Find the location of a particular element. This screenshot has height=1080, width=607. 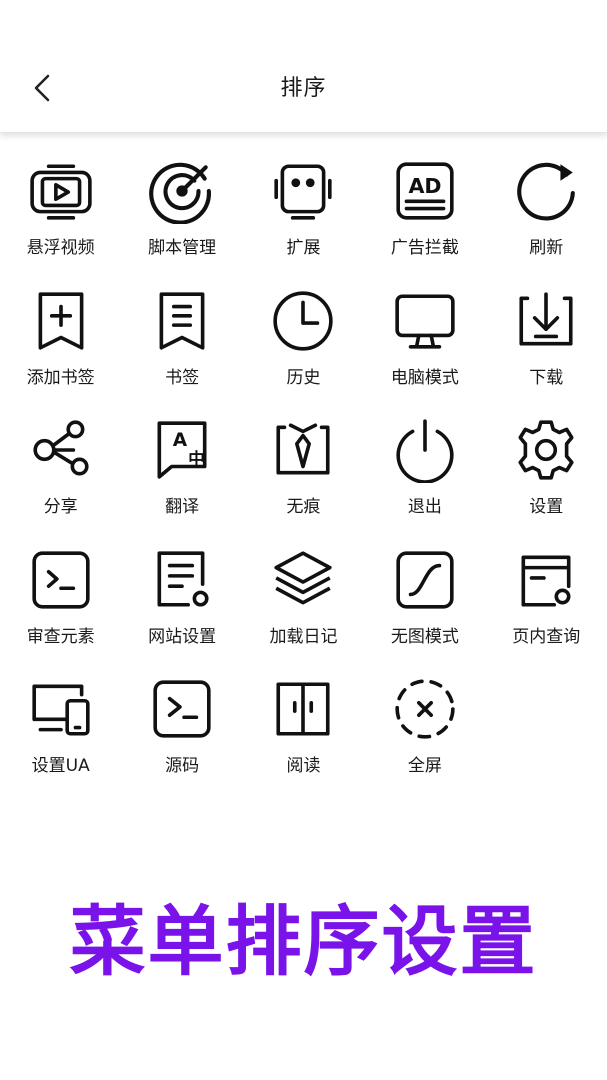

menu-item-no-image-mode: 无图模式 is located at coordinates (424, 609).